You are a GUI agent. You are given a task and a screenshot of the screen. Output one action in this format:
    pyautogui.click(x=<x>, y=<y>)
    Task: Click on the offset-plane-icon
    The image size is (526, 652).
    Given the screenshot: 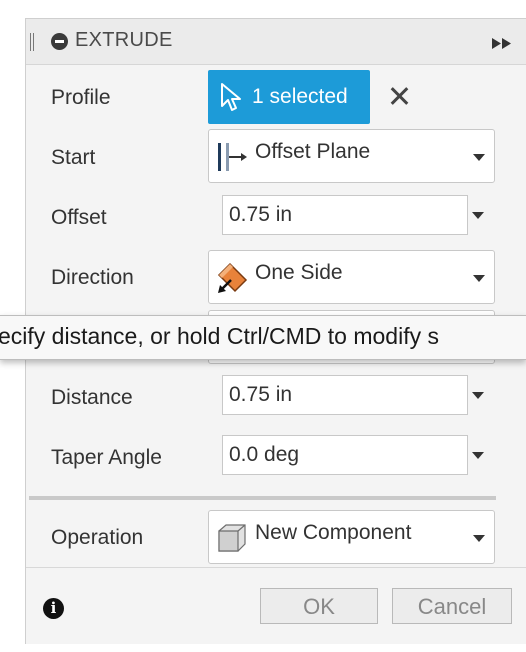 What is the action you would take?
    pyautogui.click(x=232, y=157)
    